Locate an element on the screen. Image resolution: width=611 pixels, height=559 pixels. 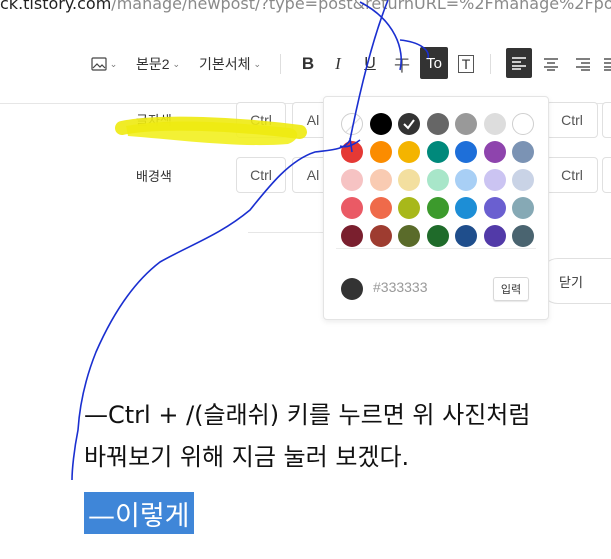
align-right-button is located at coordinates (583, 64).